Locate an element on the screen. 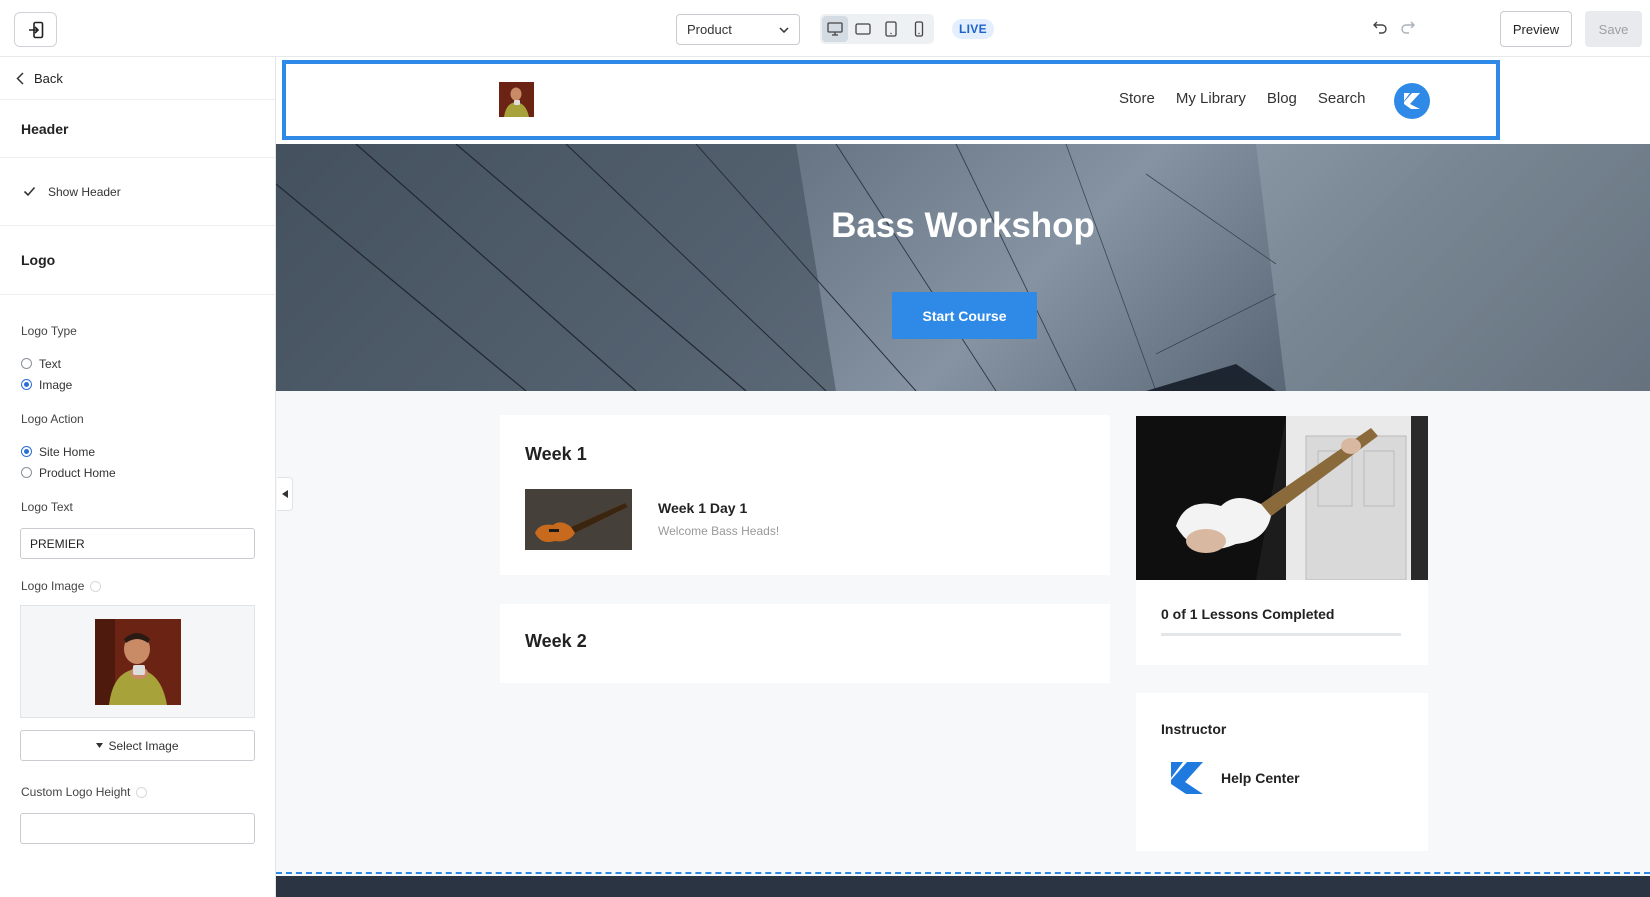 Image resolution: width=1650 pixels, height=897 pixels. lesson-thumbnail-image is located at coordinates (578, 519).